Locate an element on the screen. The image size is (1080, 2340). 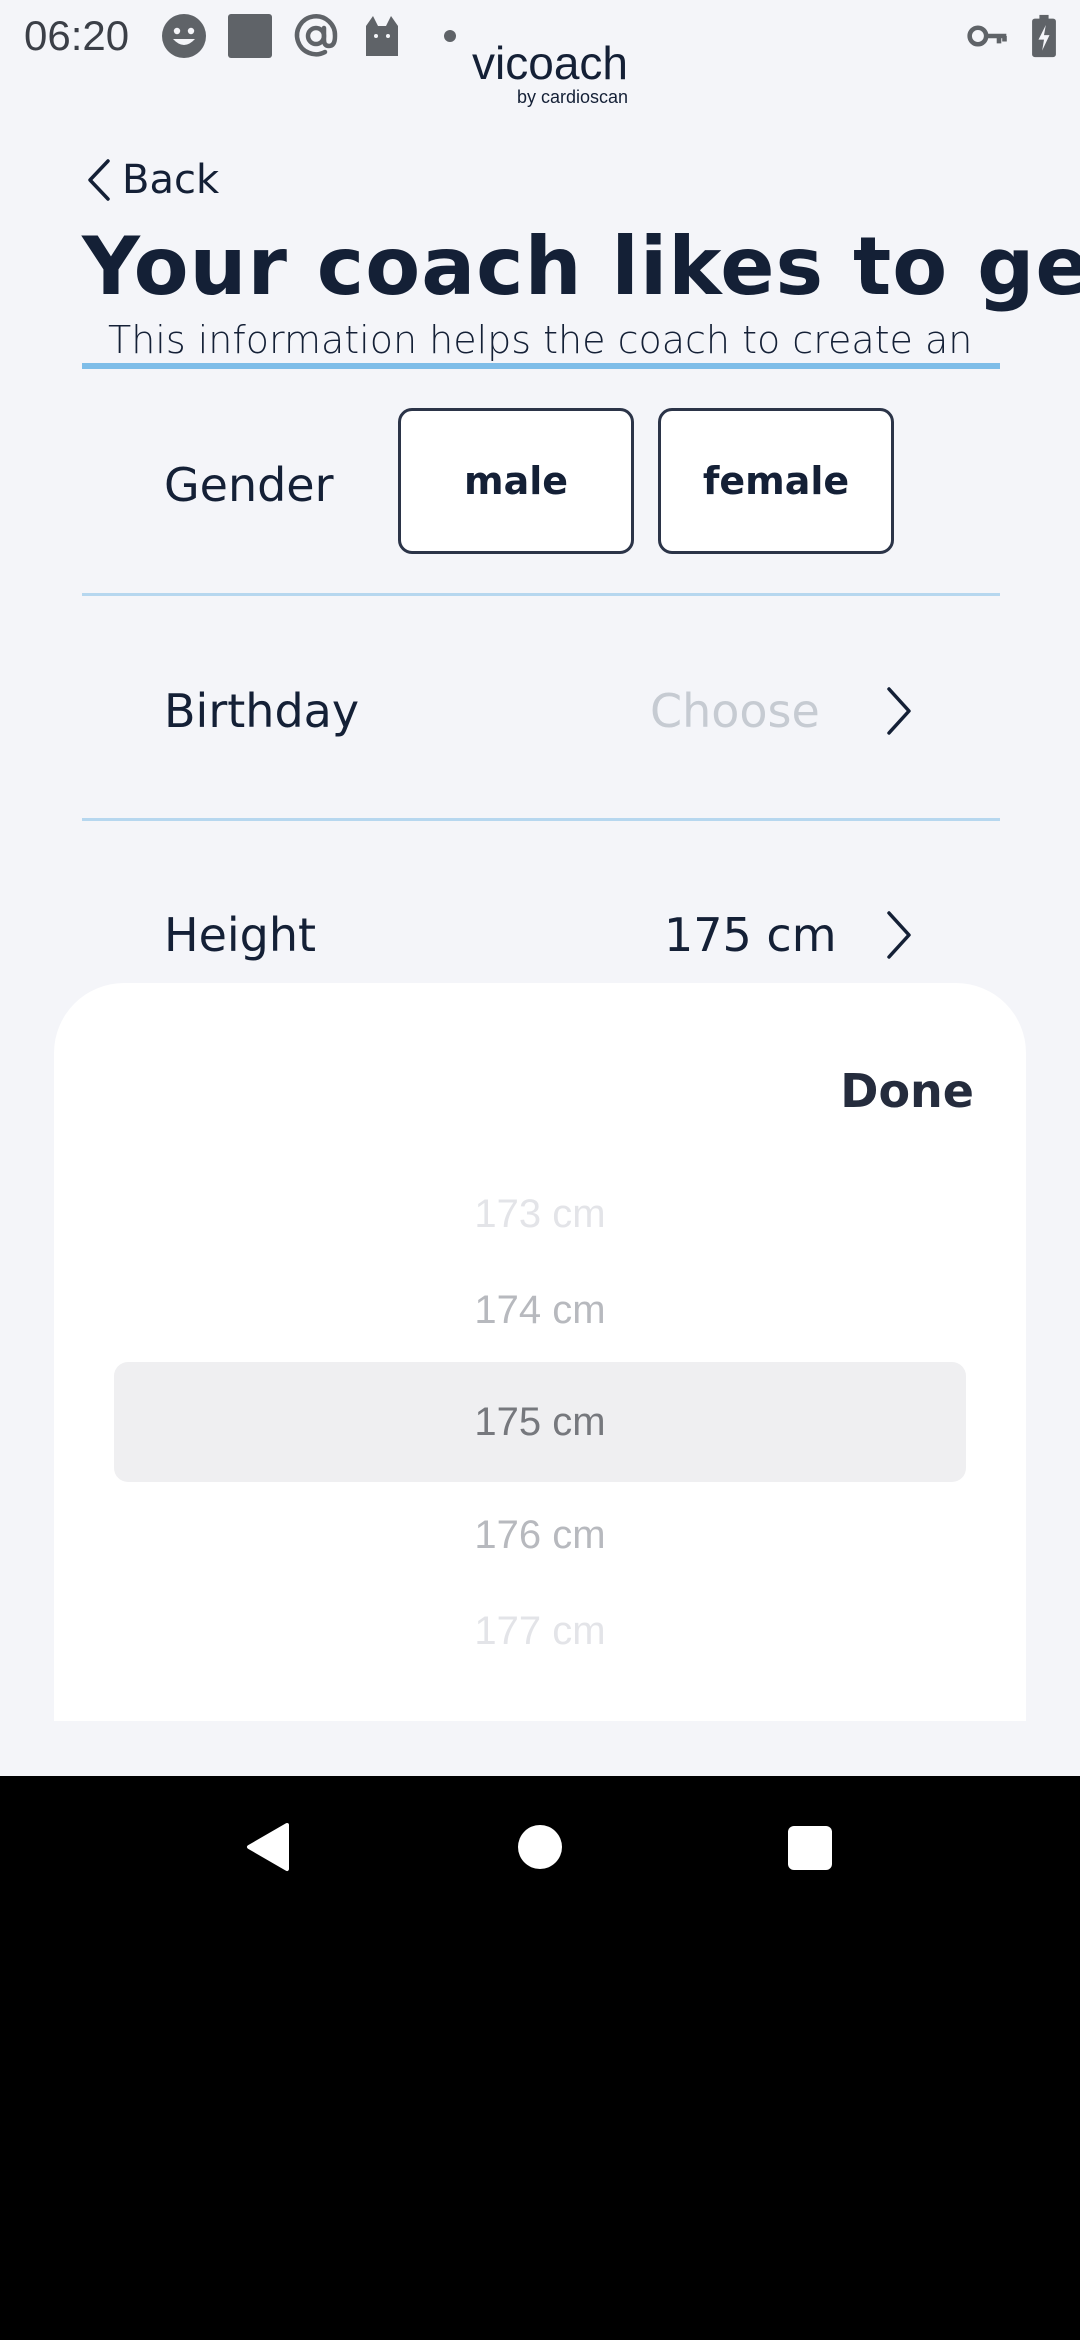
back-label: Back is located at coordinates (171, 180).